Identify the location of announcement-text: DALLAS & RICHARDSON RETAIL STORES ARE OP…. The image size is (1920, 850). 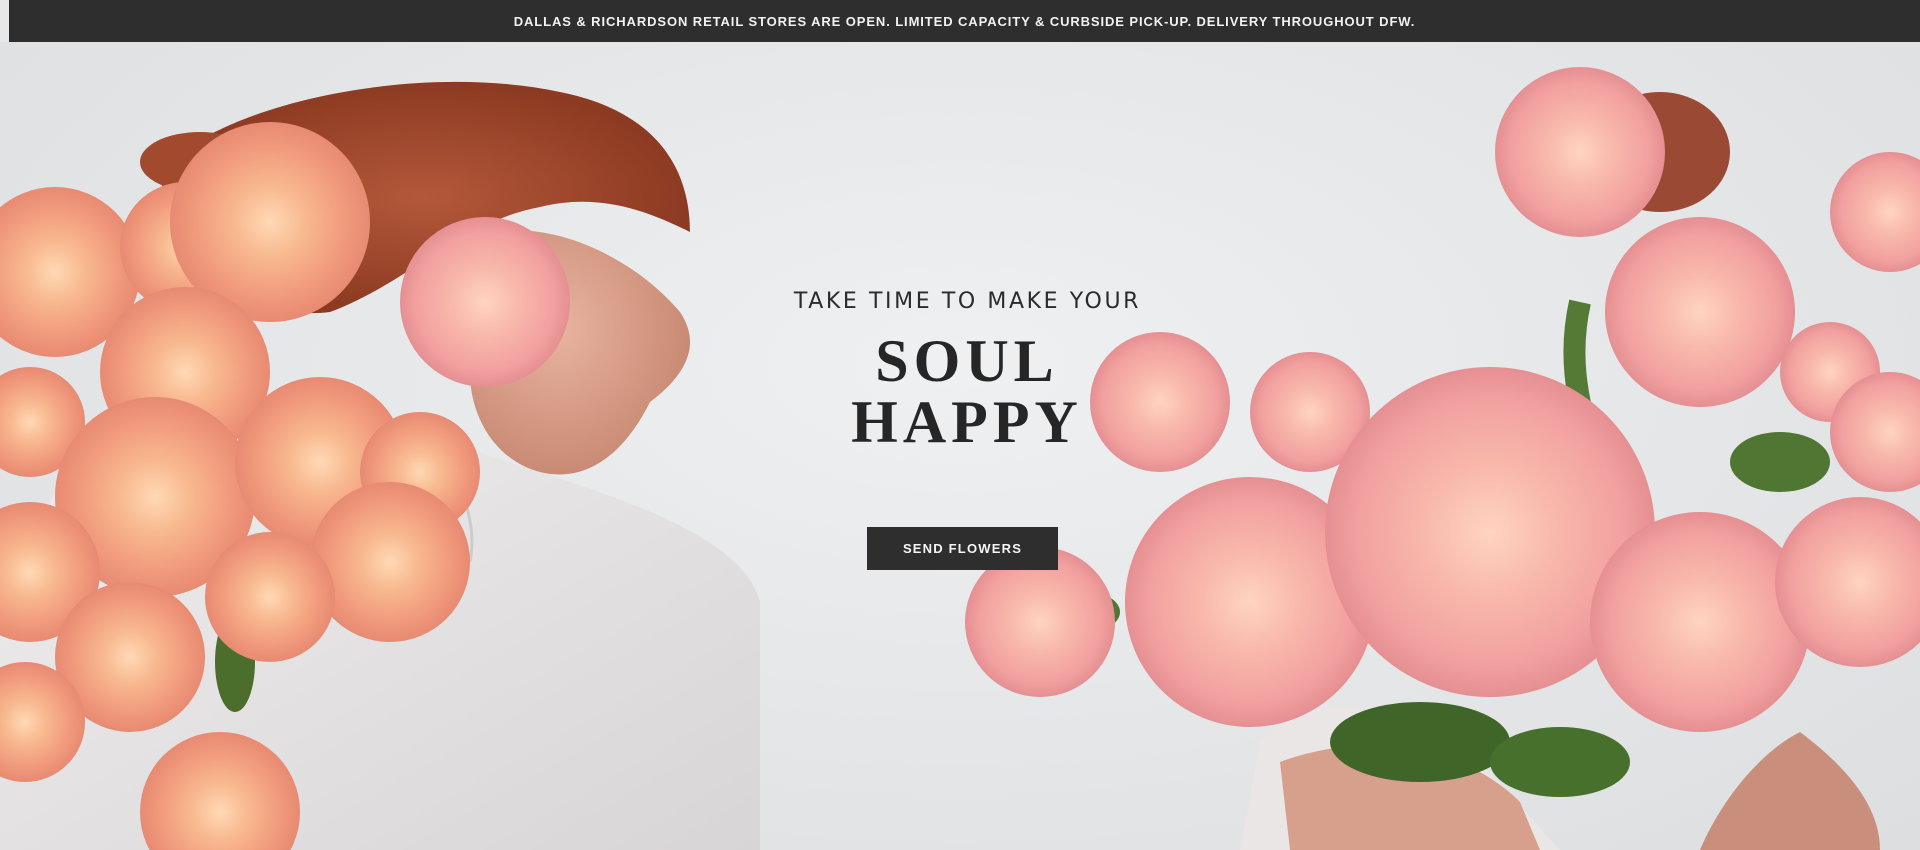
(964, 21).